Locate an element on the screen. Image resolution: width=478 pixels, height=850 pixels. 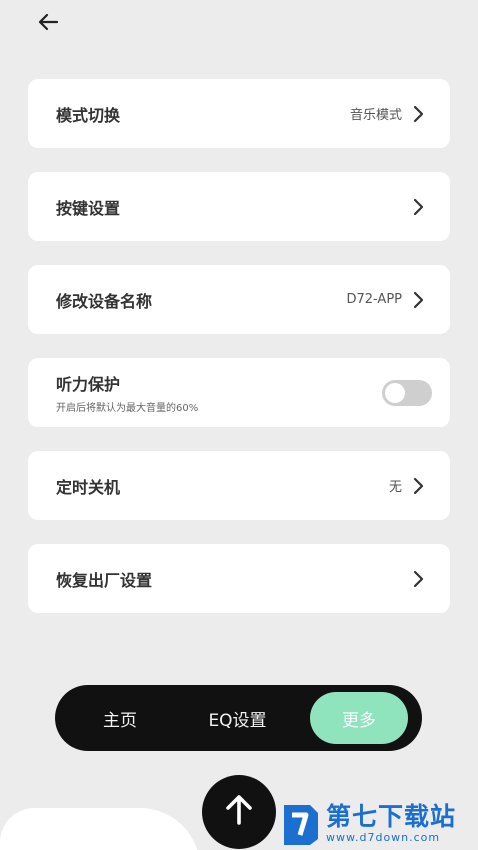
mode-switch-item: 模式切换 音乐模式 is located at coordinates (239, 113).